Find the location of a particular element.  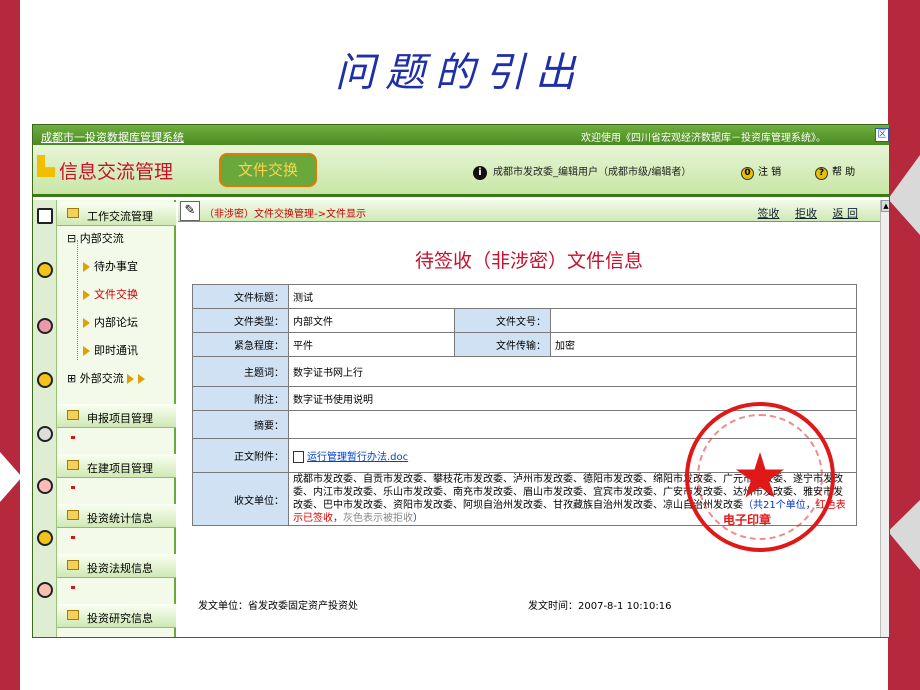

sidebar-group-label: 投资统计信息 is located at coordinates (120, 518).